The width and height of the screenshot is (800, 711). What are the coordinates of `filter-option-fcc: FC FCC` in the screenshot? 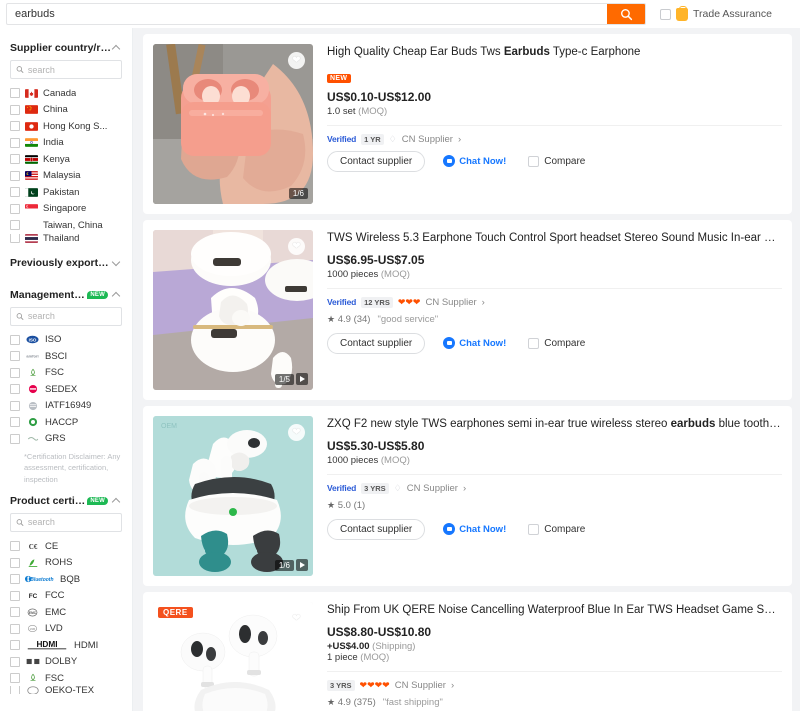 It's located at (66, 595).